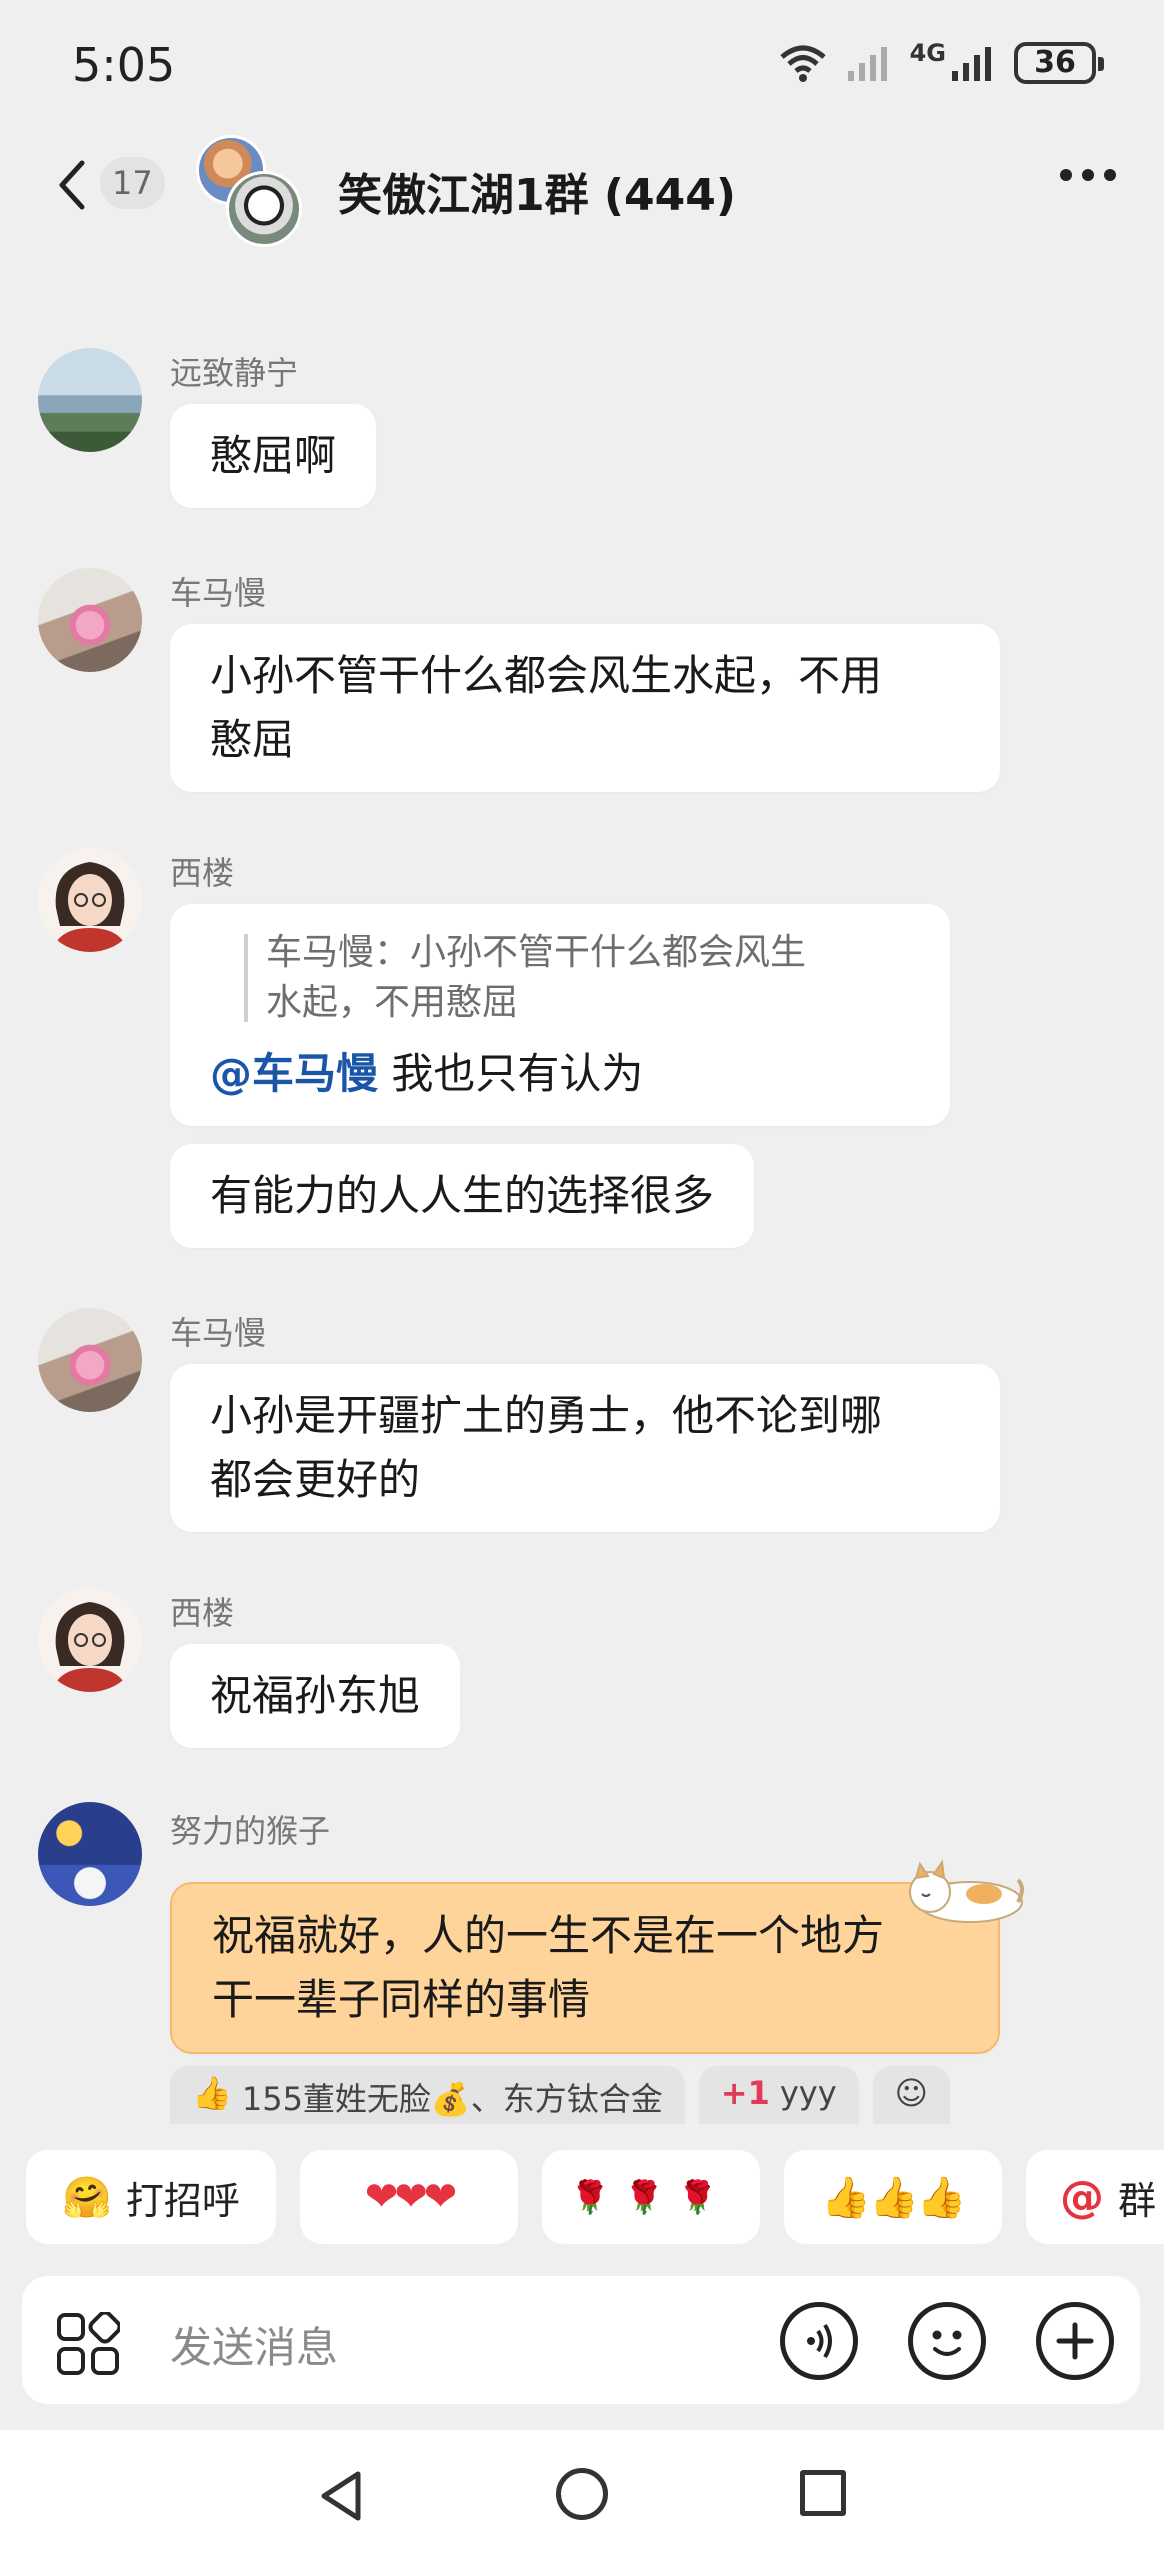 The height and width of the screenshot is (2560, 1164). What do you see at coordinates (867, 64) in the screenshot?
I see `signal-icon` at bounding box center [867, 64].